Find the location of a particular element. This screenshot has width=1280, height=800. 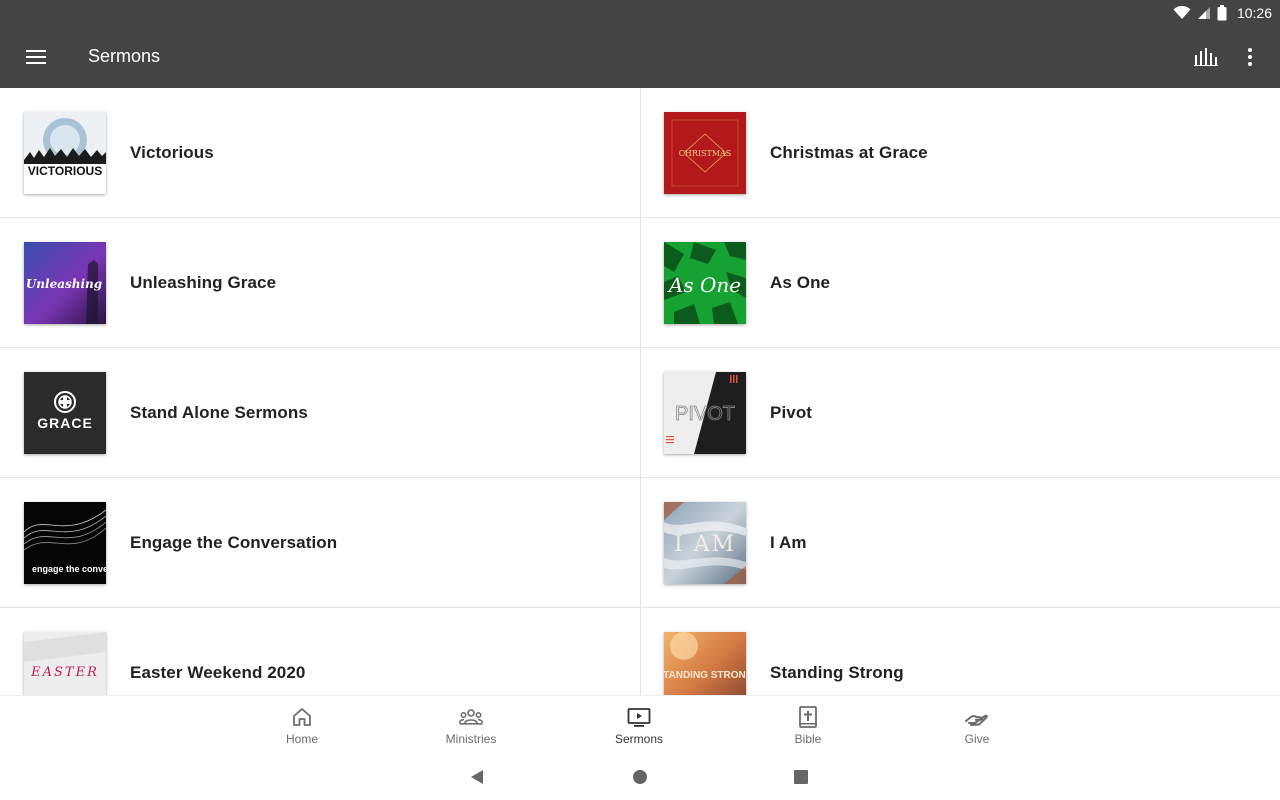

art-text: STANDING STRONG is located at coordinates (705, 675).